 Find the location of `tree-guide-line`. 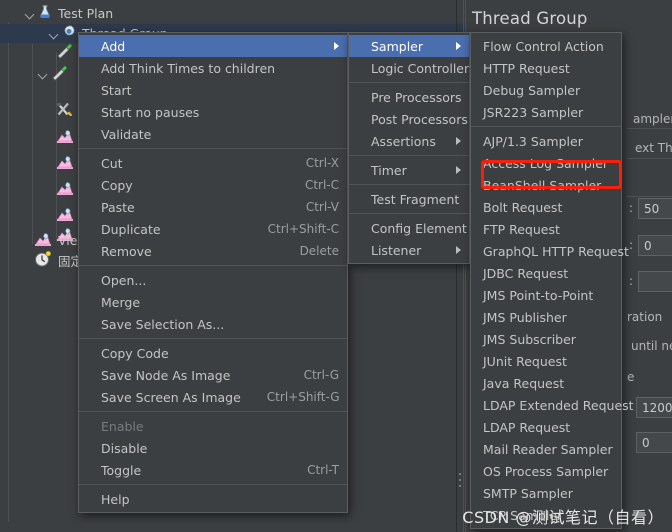

tree-guide-line is located at coordinates (32, 144).